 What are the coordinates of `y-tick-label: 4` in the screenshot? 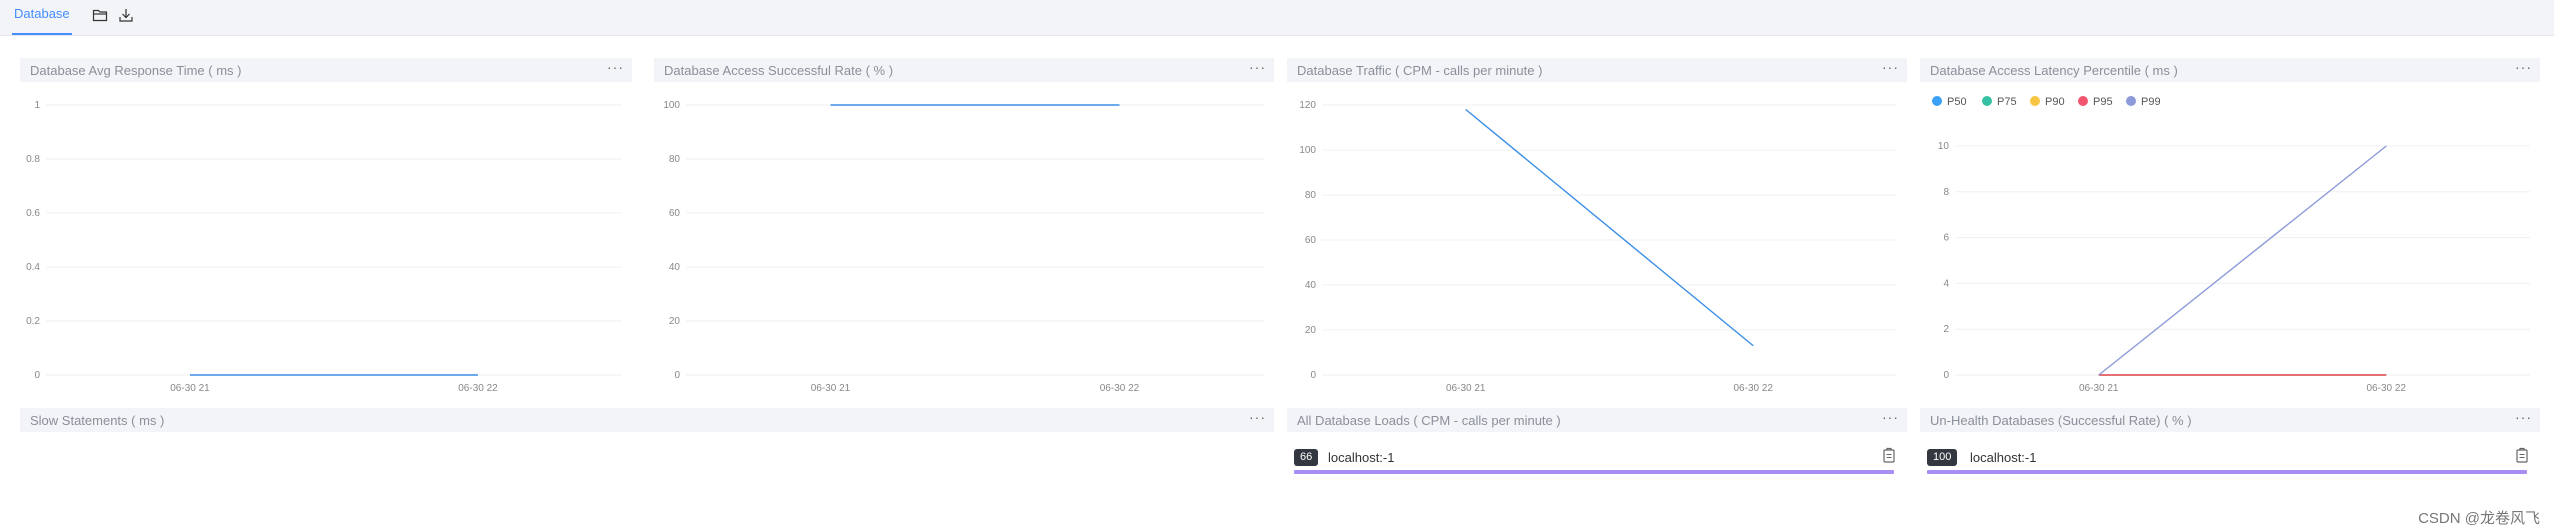 It's located at (1946, 283).